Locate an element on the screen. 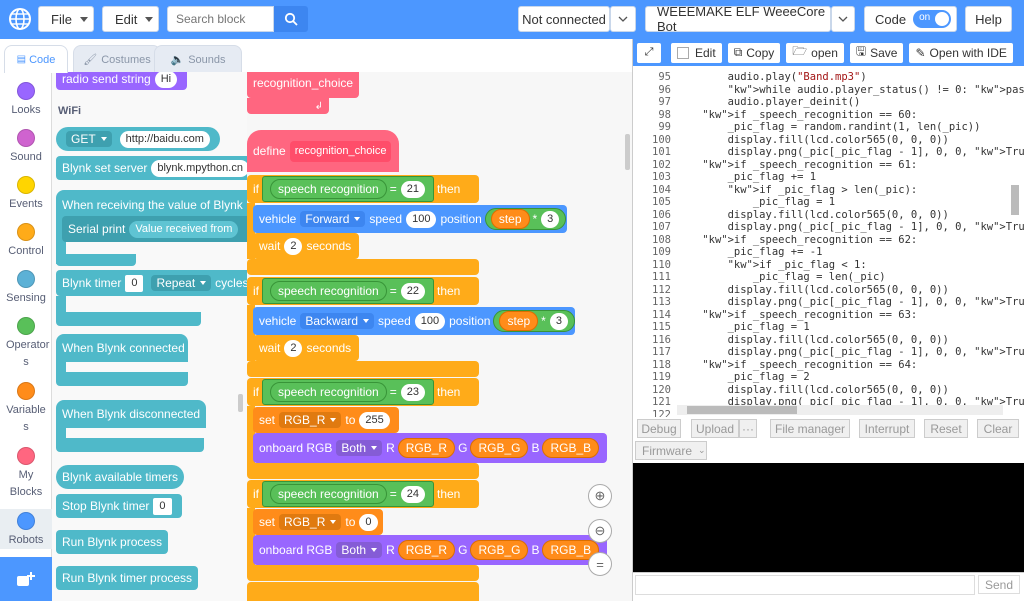 The image size is (1024, 601). stop-blynk-timer-block: Stop Blynk timer 0 is located at coordinates (119, 506).